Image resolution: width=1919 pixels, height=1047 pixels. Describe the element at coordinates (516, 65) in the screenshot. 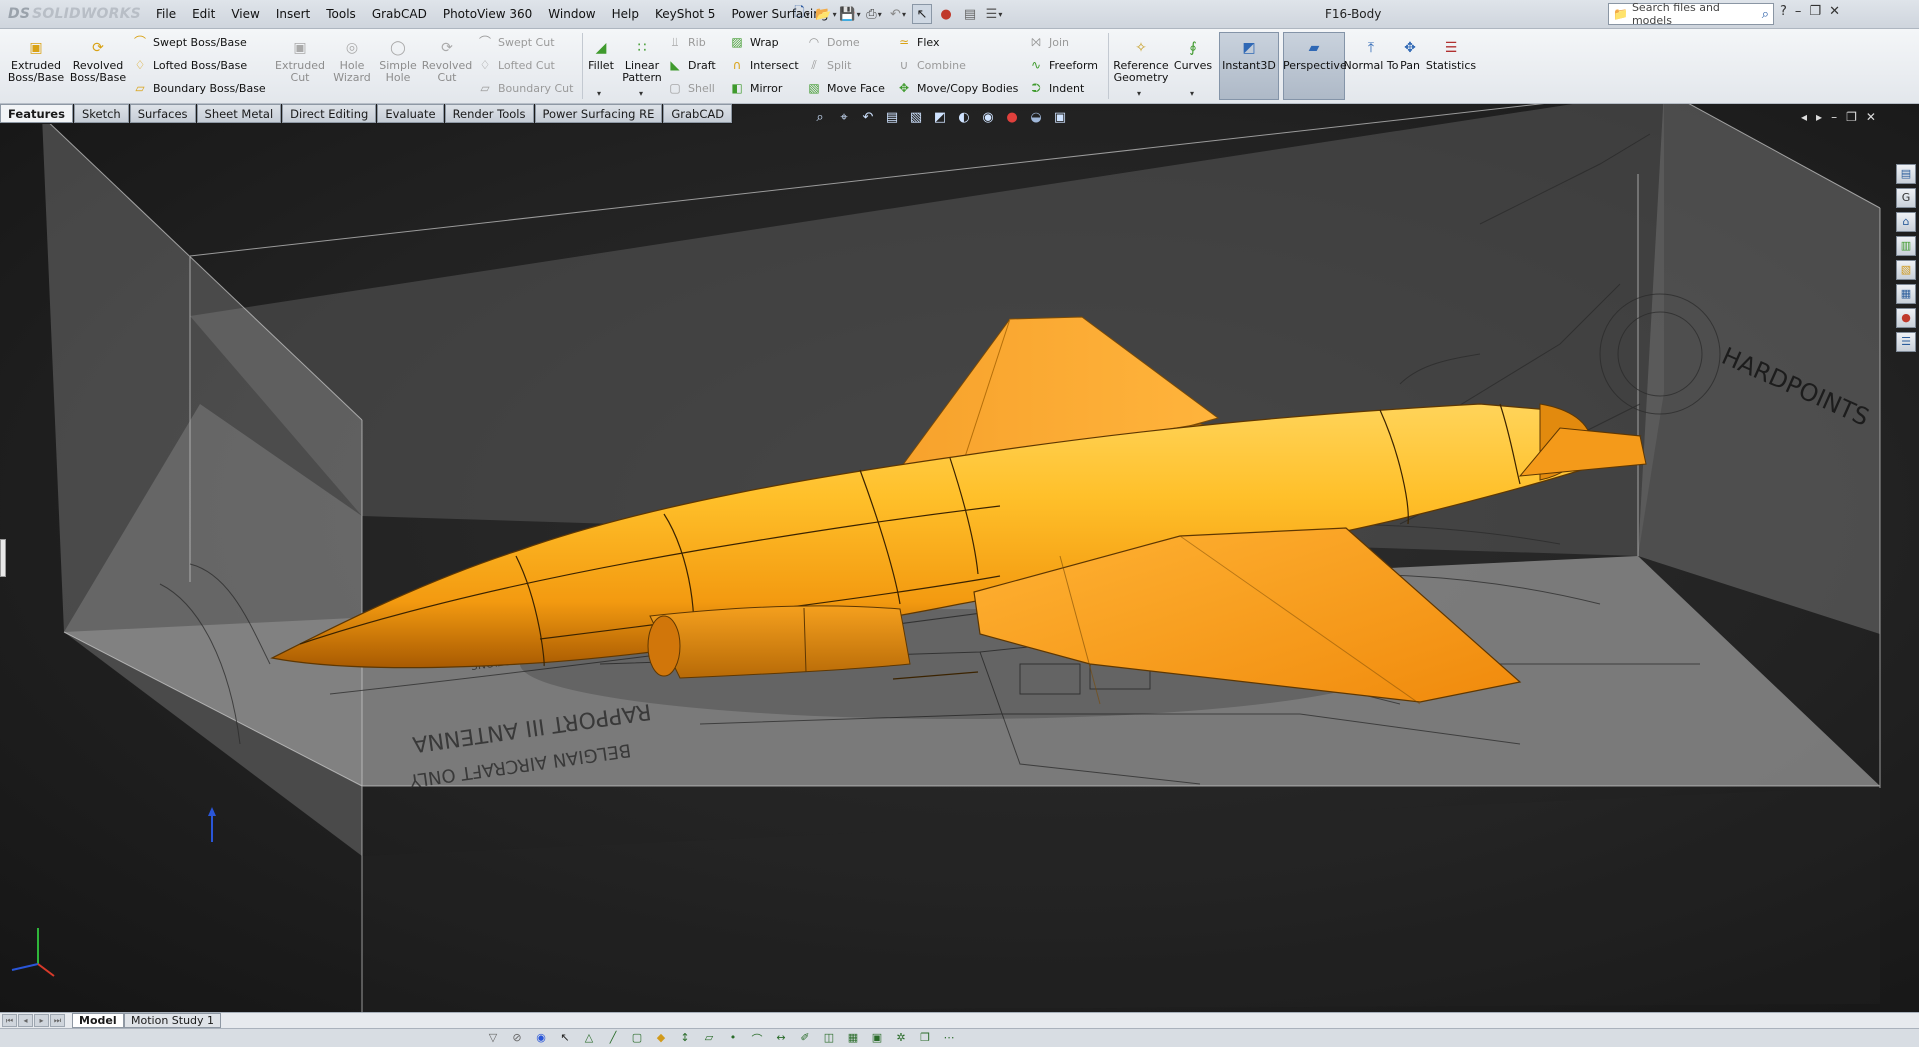

I see `lofted-cut-button: ♢ Lofted Cut` at that location.